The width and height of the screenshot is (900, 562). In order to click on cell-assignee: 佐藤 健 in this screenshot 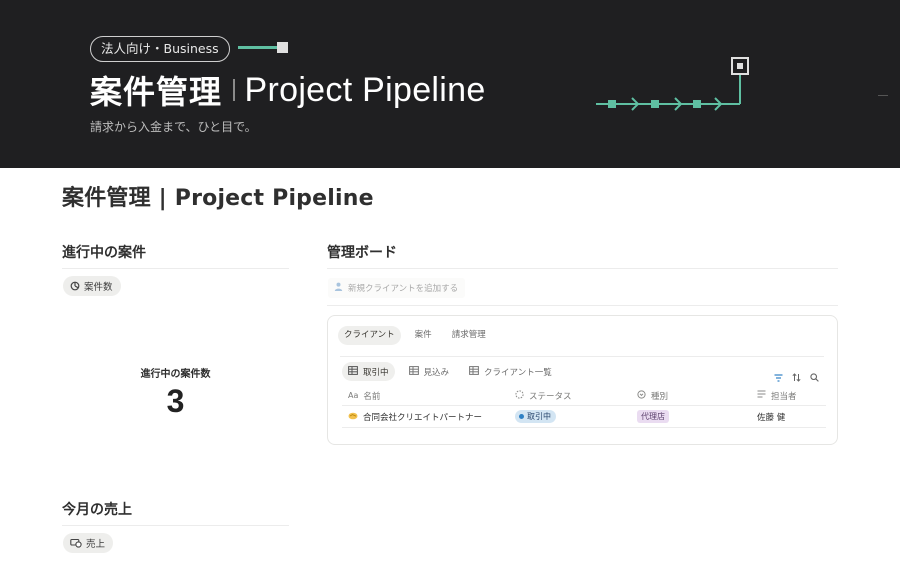, I will do `click(789, 417)`.